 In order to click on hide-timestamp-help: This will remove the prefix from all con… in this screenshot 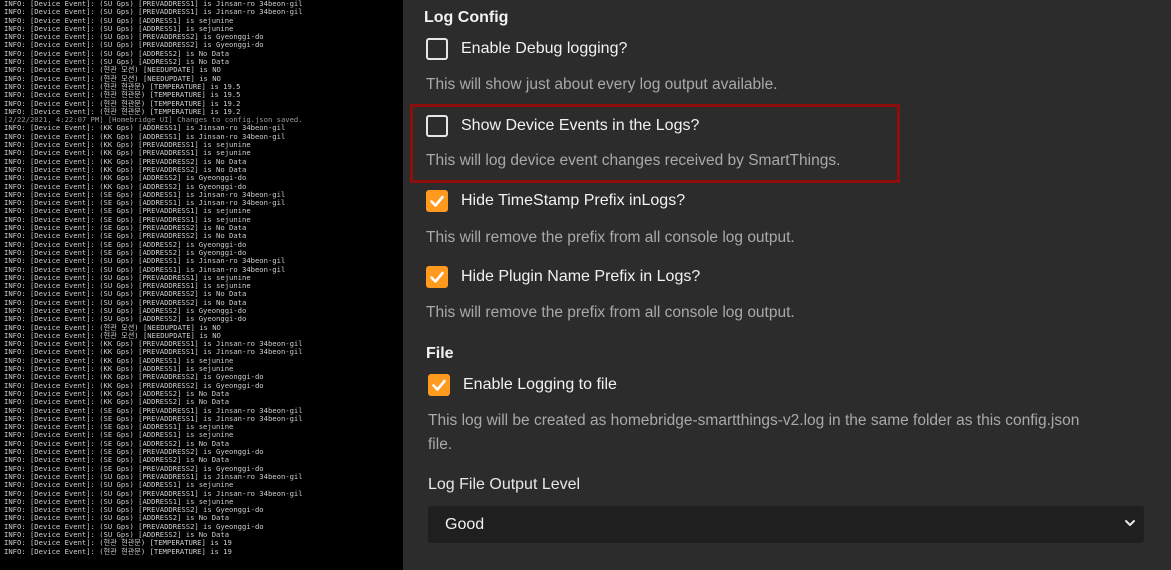, I will do `click(610, 237)`.